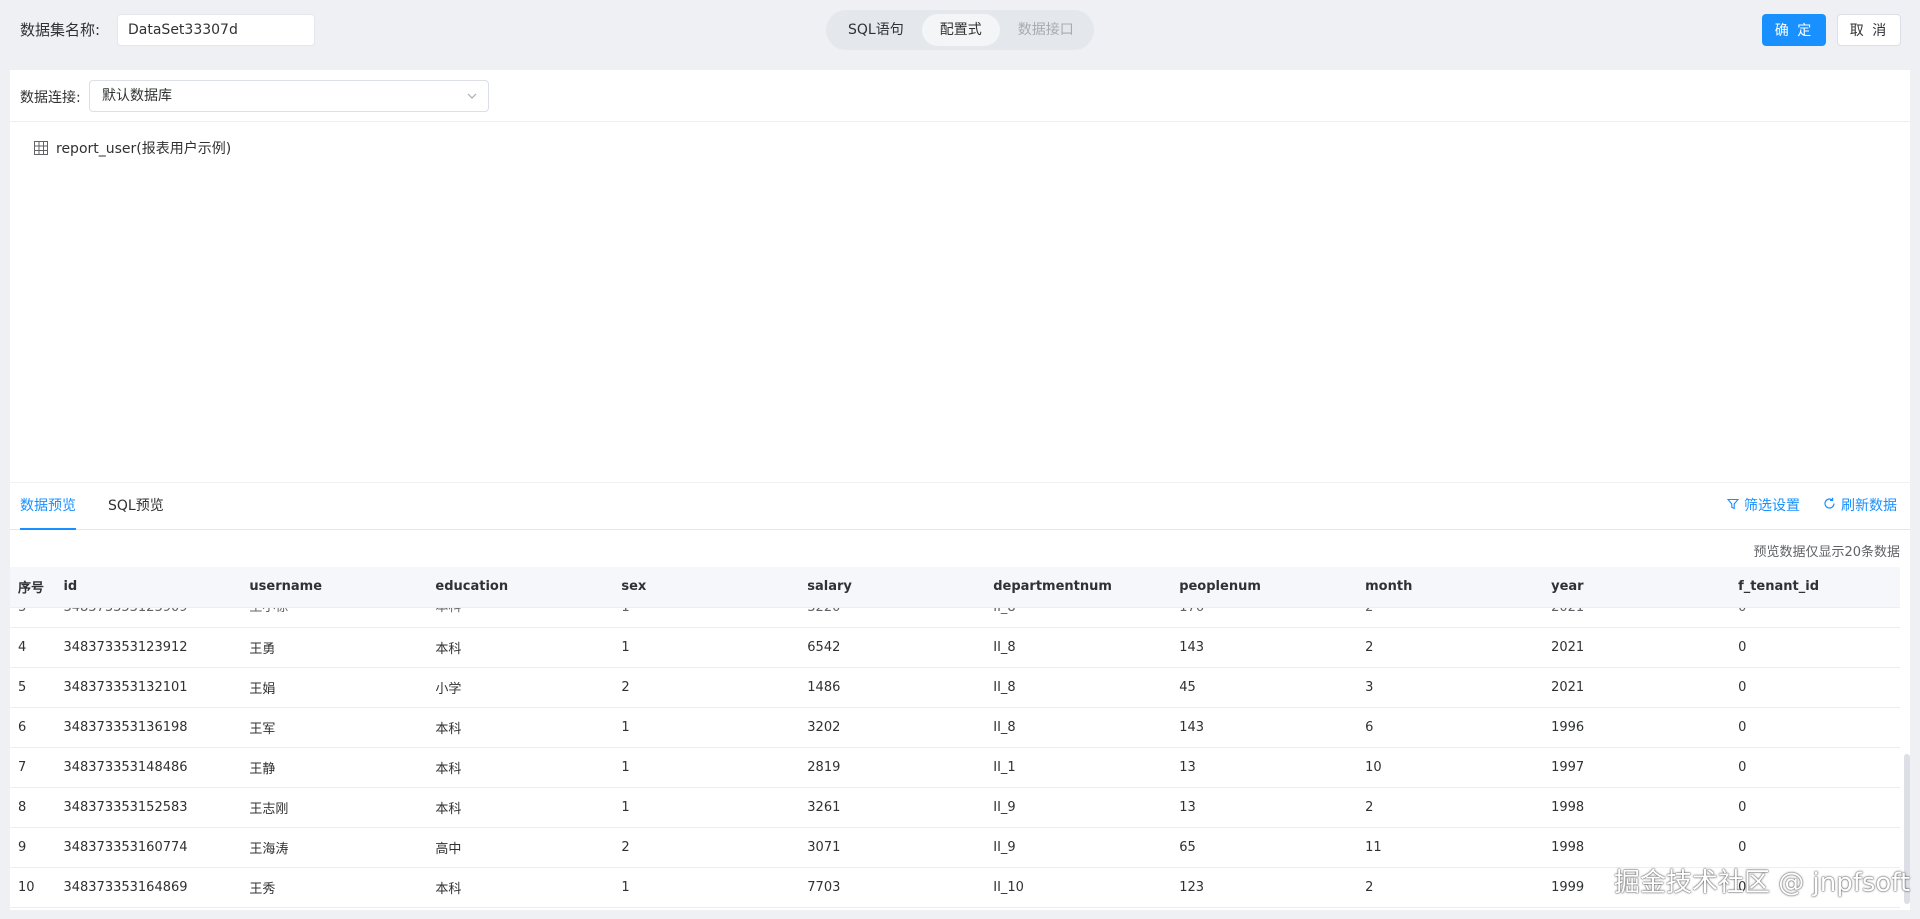 The height and width of the screenshot is (919, 1920). Describe the element at coordinates (1264, 847) in the screenshot. I see `table-cell: 65` at that location.